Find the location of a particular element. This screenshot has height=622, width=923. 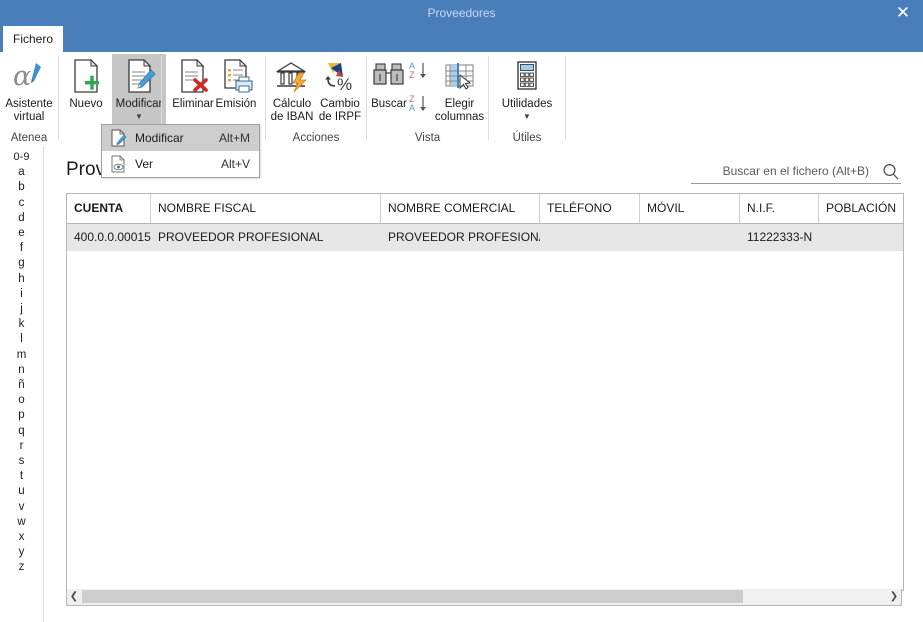

alpha-item: h is located at coordinates (21, 279).